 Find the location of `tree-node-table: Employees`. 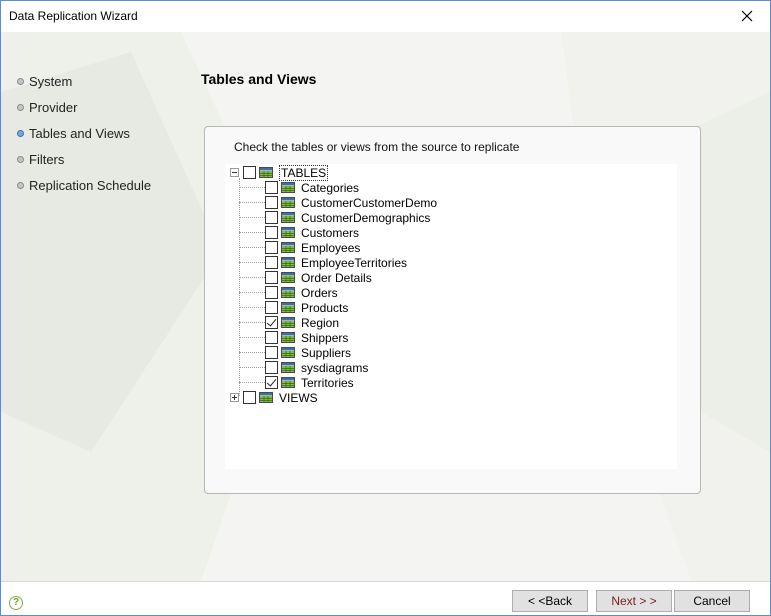

tree-node-table: Employees is located at coordinates (312, 247).